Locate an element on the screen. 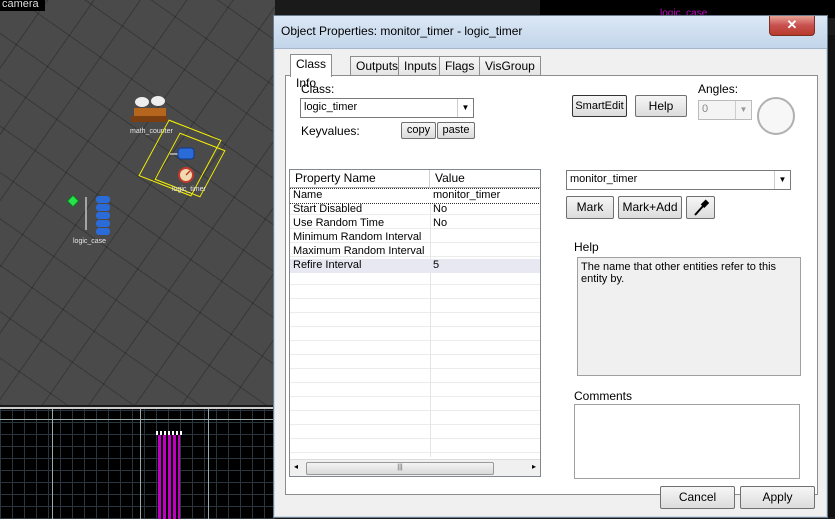  copy-button: copy is located at coordinates (418, 130).